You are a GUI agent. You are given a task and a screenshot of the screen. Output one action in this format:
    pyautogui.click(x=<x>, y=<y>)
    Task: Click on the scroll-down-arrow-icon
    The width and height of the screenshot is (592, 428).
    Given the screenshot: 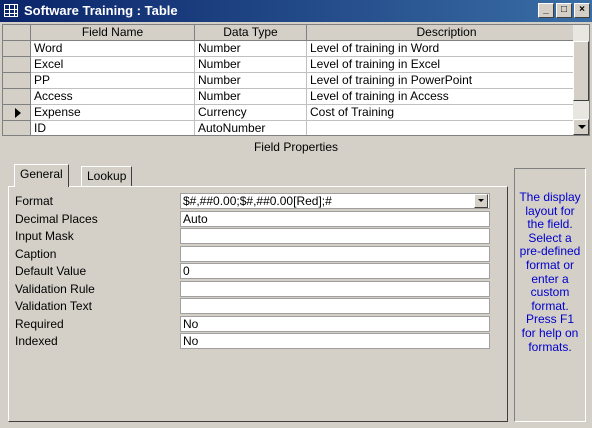 What is the action you would take?
    pyautogui.click(x=581, y=127)
    